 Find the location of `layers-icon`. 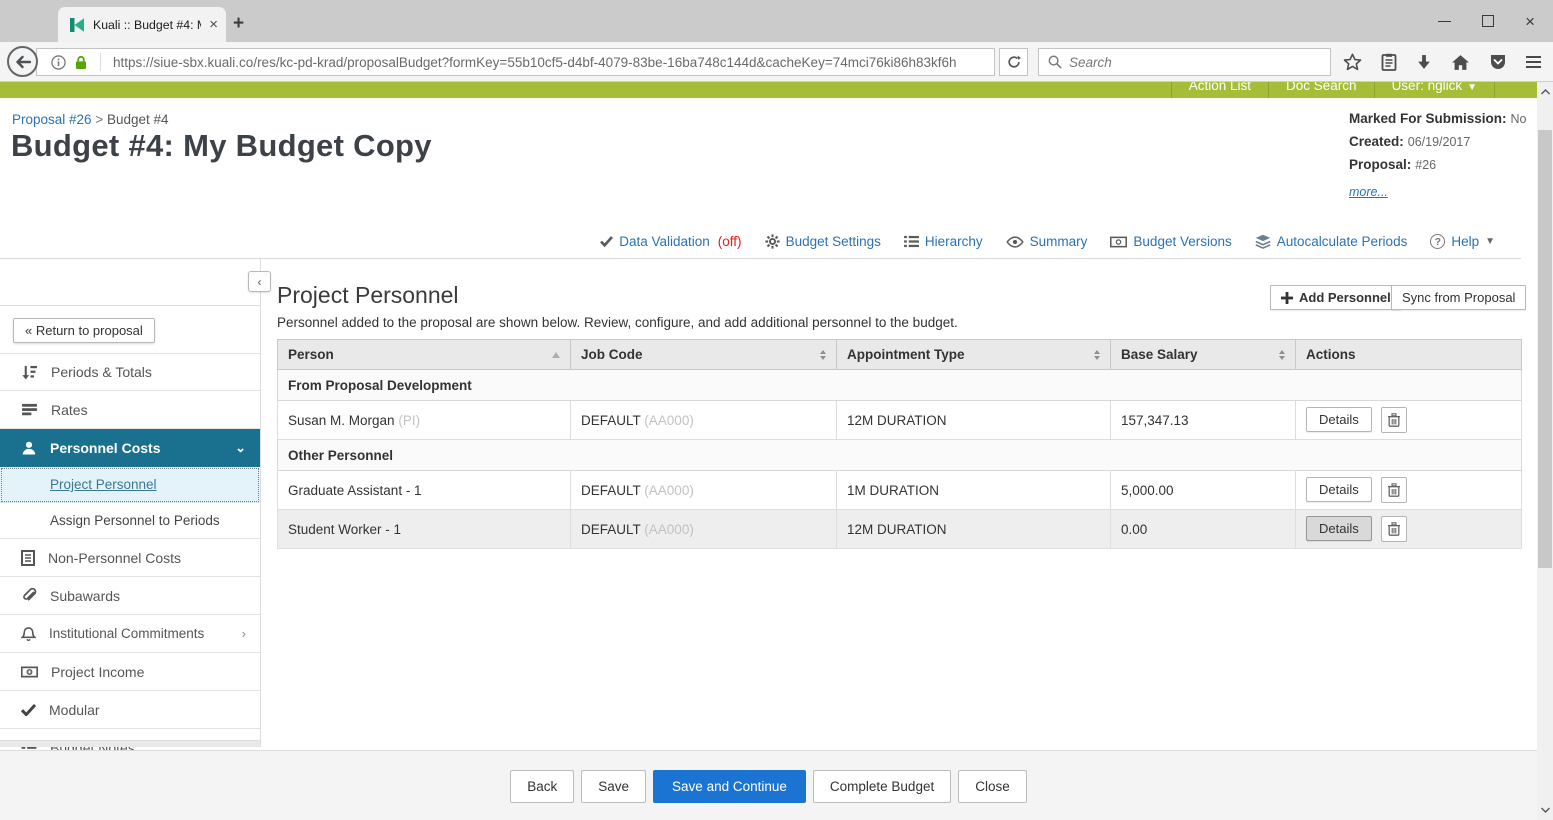

layers-icon is located at coordinates (1263, 241).